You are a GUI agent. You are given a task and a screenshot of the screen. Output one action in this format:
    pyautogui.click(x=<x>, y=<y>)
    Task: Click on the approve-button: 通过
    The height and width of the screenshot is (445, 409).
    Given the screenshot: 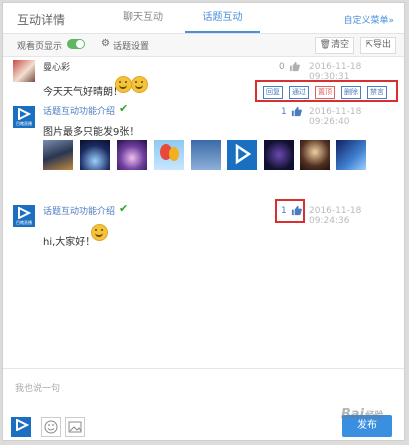 What is the action you would take?
    pyautogui.click(x=299, y=92)
    